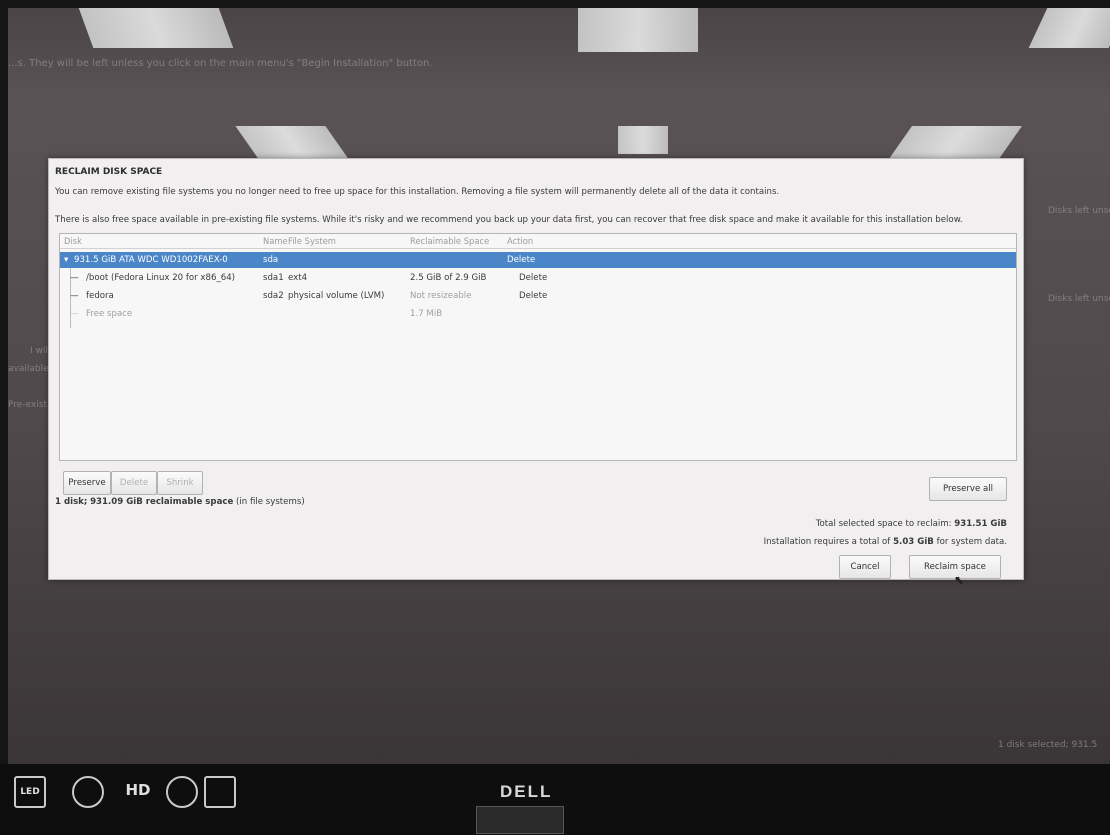  I want to click on preserve-all-button: Preserve all, so click(968, 489).